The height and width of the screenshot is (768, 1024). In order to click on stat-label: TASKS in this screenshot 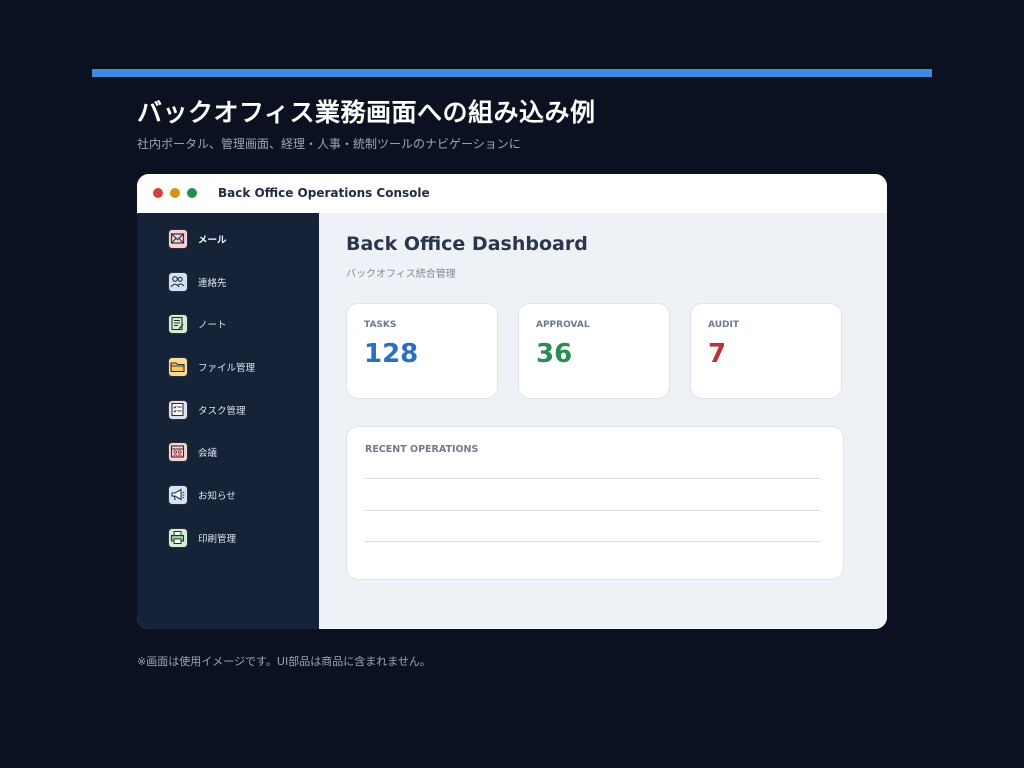, I will do `click(380, 325)`.